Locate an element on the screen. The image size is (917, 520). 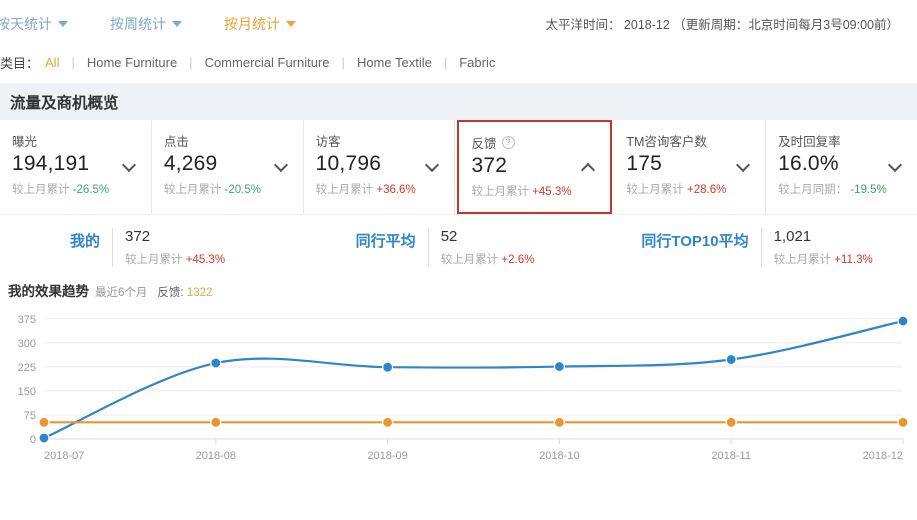
period-tab-daily: 按天统计 is located at coordinates (34, 24).